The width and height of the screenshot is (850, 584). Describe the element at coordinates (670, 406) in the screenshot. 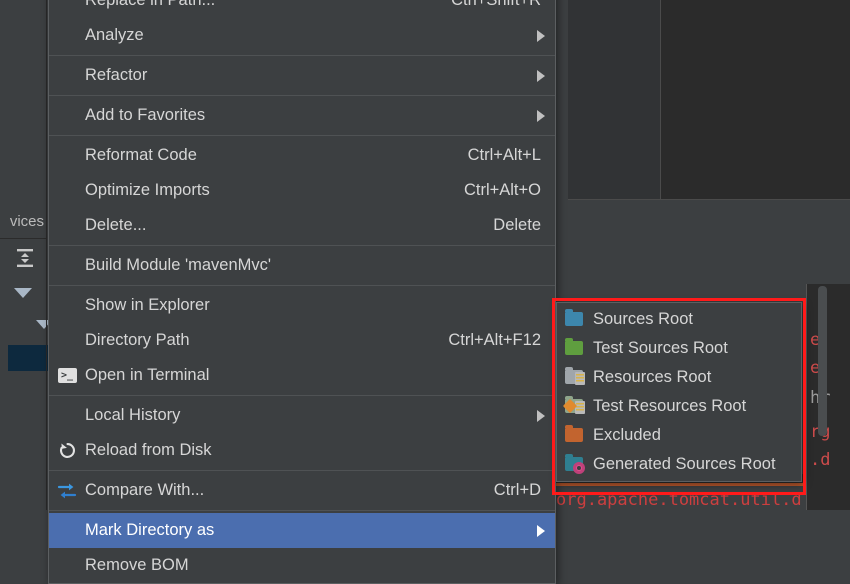

I see `submenu-item-label: Test Resources Root` at that location.